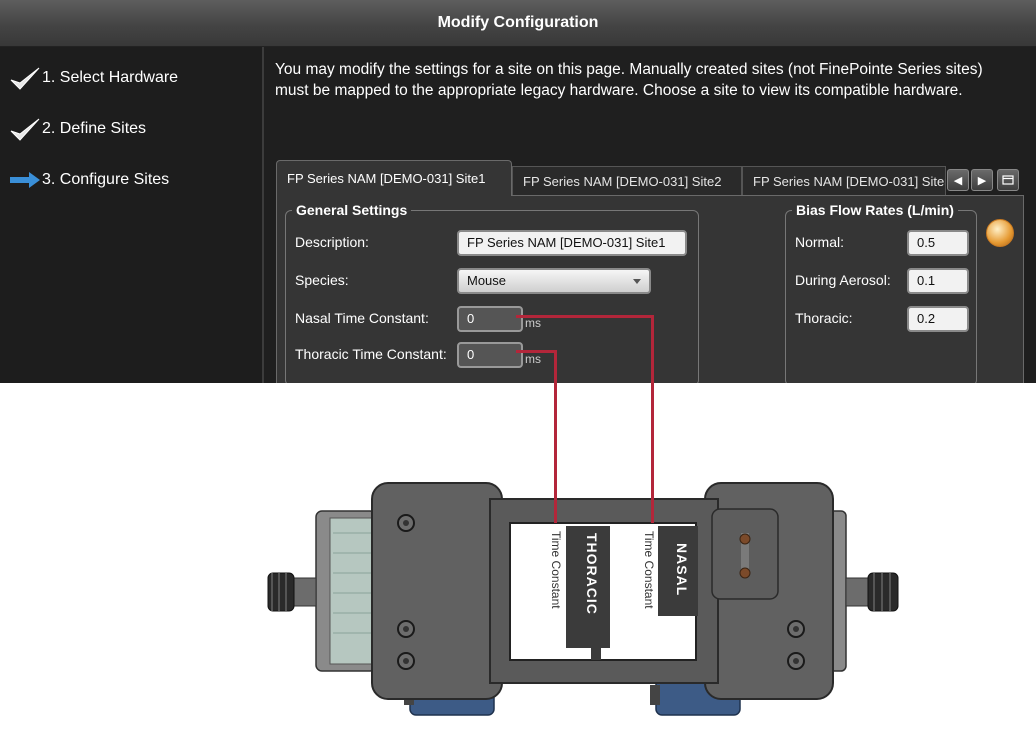 This screenshot has width=1036, height=730. What do you see at coordinates (572, 243) in the screenshot?
I see `description-field: FP Series NAM [DEMO-031] Site1` at bounding box center [572, 243].